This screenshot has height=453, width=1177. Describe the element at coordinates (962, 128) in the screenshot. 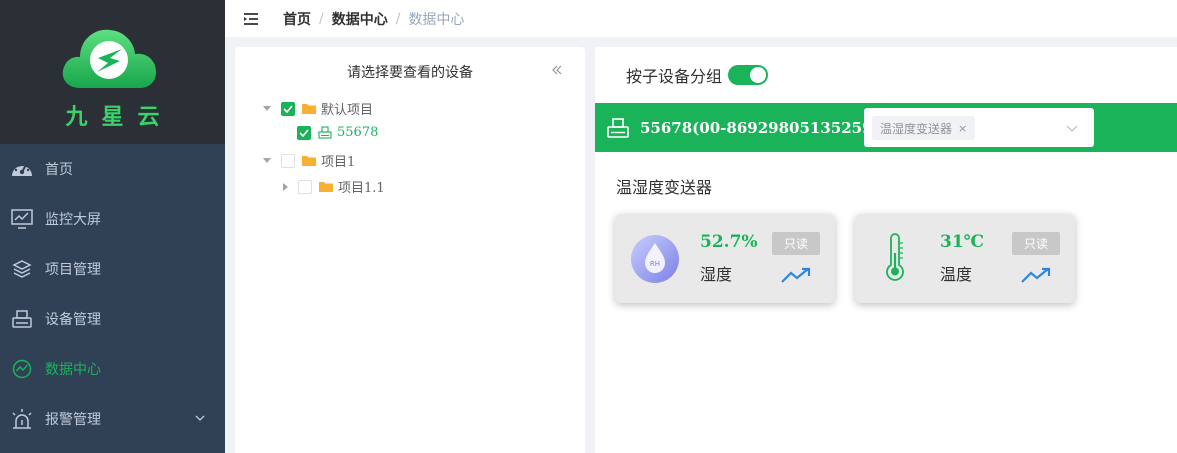

I see `tag-close-icon: ×` at that location.